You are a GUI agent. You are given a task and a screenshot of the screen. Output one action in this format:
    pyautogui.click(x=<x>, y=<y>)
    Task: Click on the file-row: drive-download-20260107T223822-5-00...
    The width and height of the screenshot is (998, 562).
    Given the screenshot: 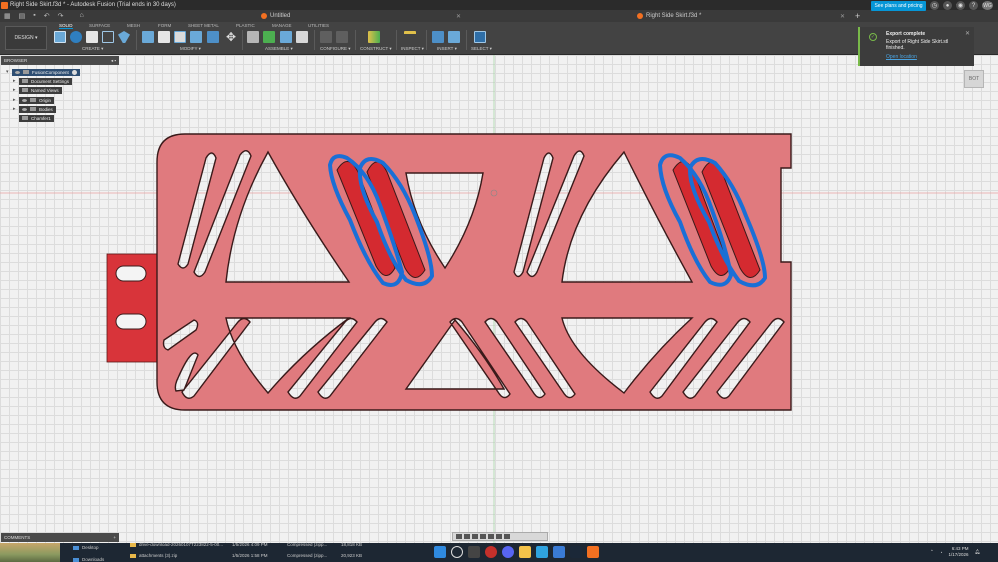 What is the action you would take?
    pyautogui.click(x=176, y=544)
    